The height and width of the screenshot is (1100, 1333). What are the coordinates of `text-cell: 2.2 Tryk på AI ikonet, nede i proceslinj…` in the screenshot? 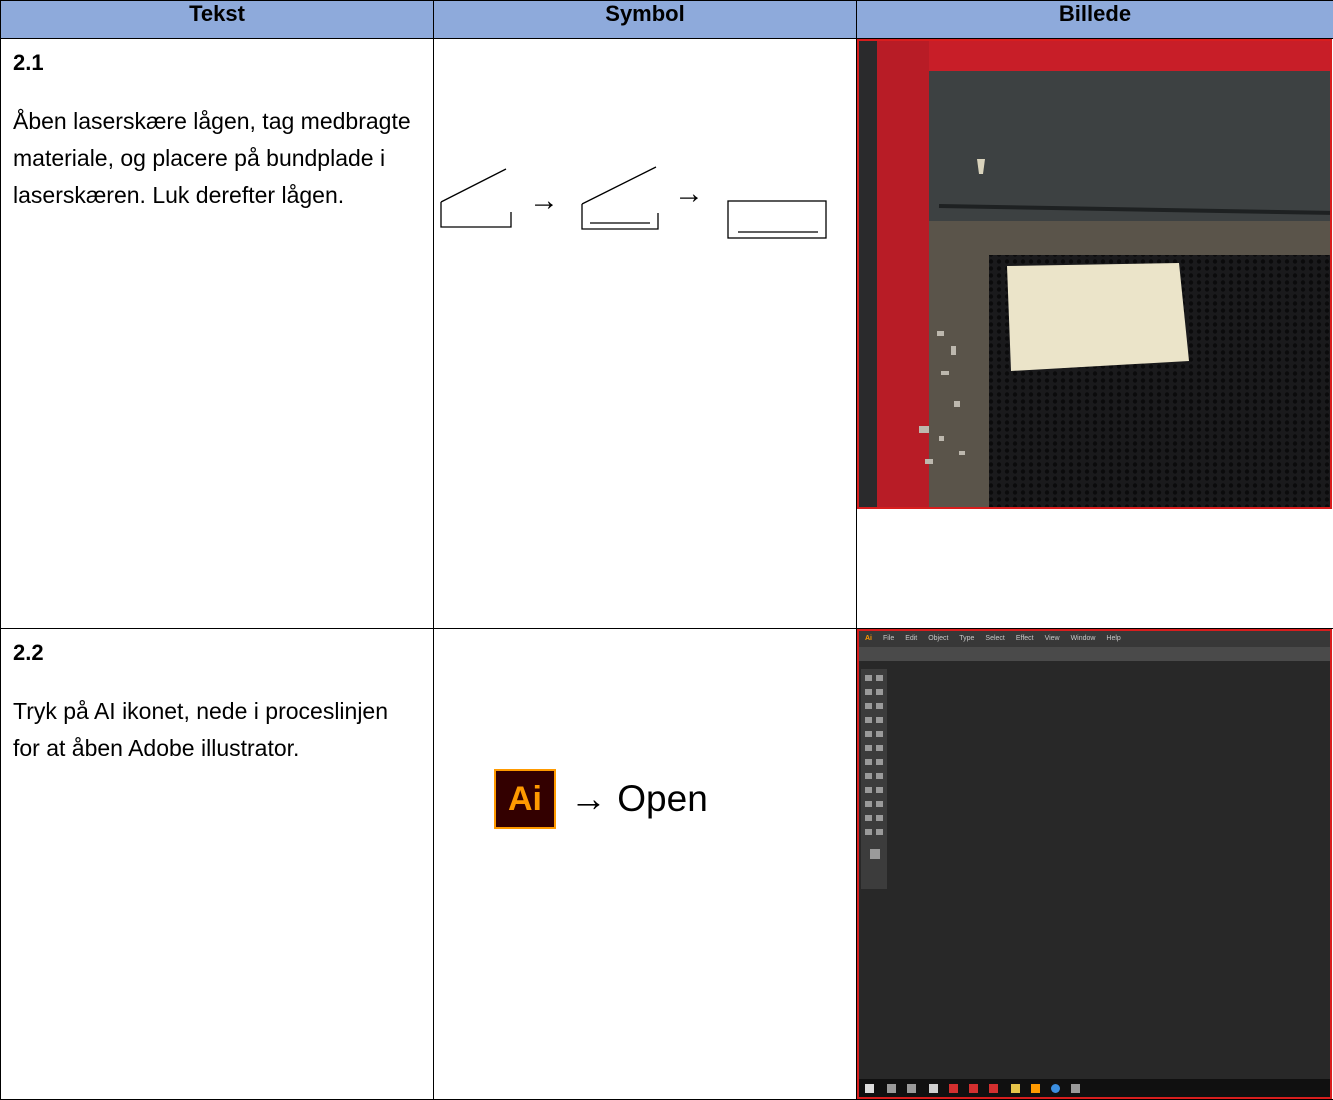 It's located at (217, 864).